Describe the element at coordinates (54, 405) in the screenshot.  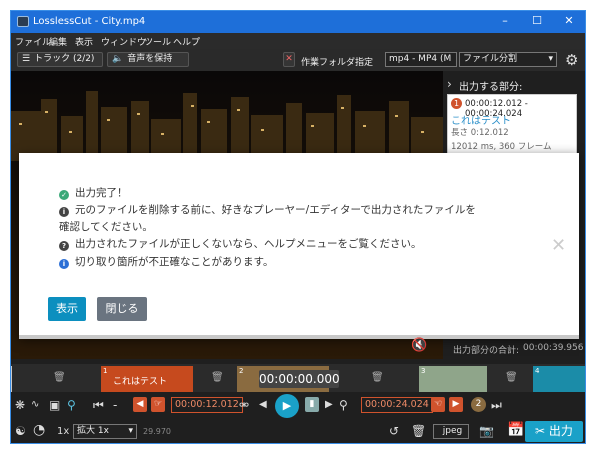
I see `image-icon: ▣` at that location.